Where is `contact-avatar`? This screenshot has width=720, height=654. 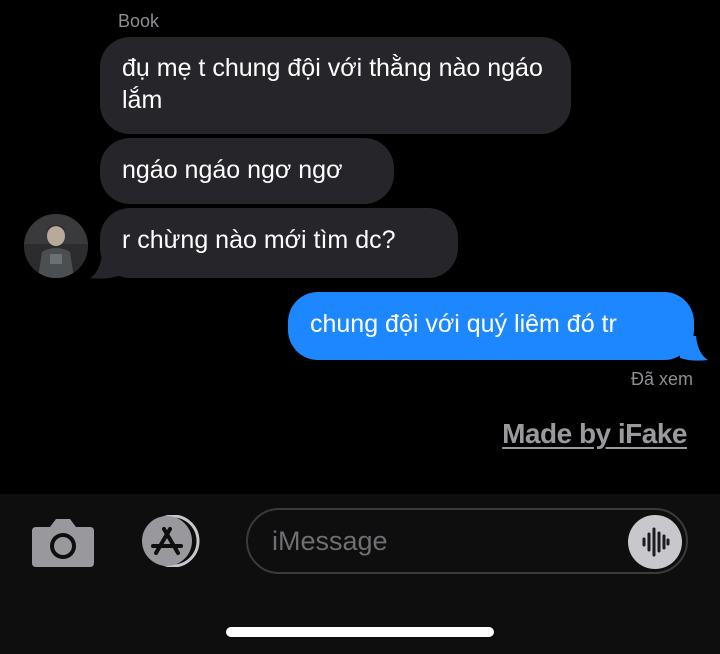
contact-avatar is located at coordinates (56, 246).